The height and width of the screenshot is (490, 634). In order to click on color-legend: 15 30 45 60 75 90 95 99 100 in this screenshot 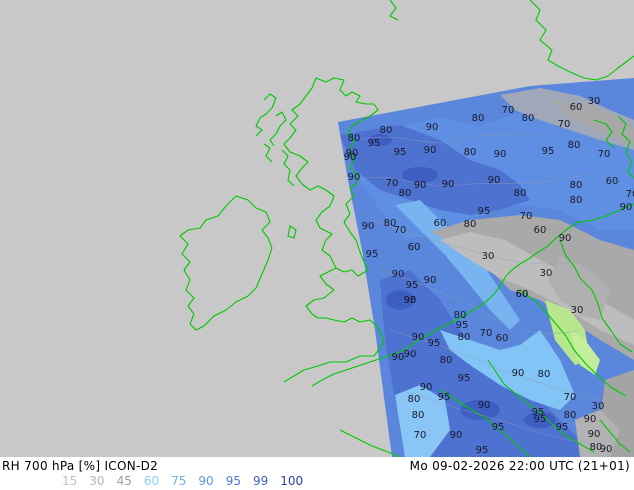, I will do `click(188, 481)`.